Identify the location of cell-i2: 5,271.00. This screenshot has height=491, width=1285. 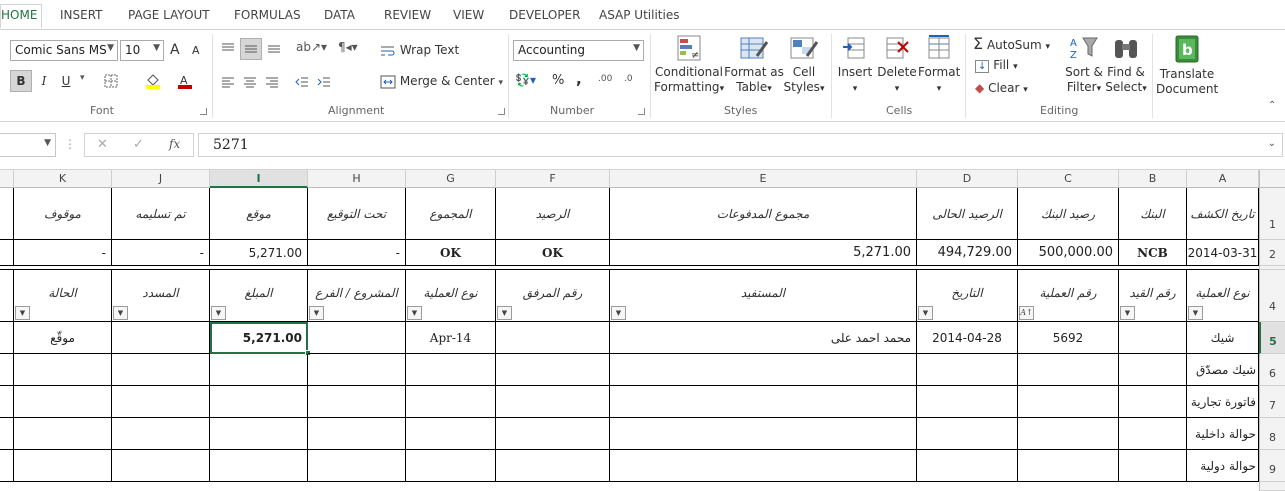
(259, 253).